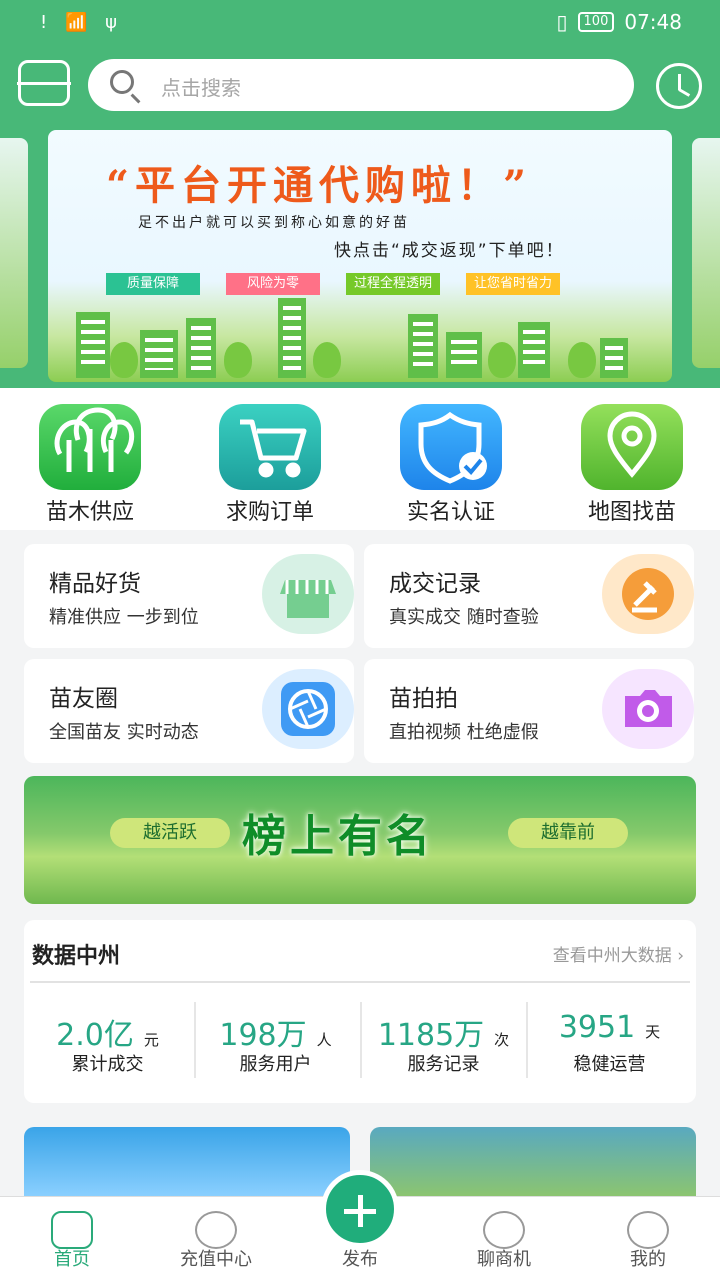 The height and width of the screenshot is (1280, 720). I want to click on banner-tag: 风险为零, so click(273, 284).